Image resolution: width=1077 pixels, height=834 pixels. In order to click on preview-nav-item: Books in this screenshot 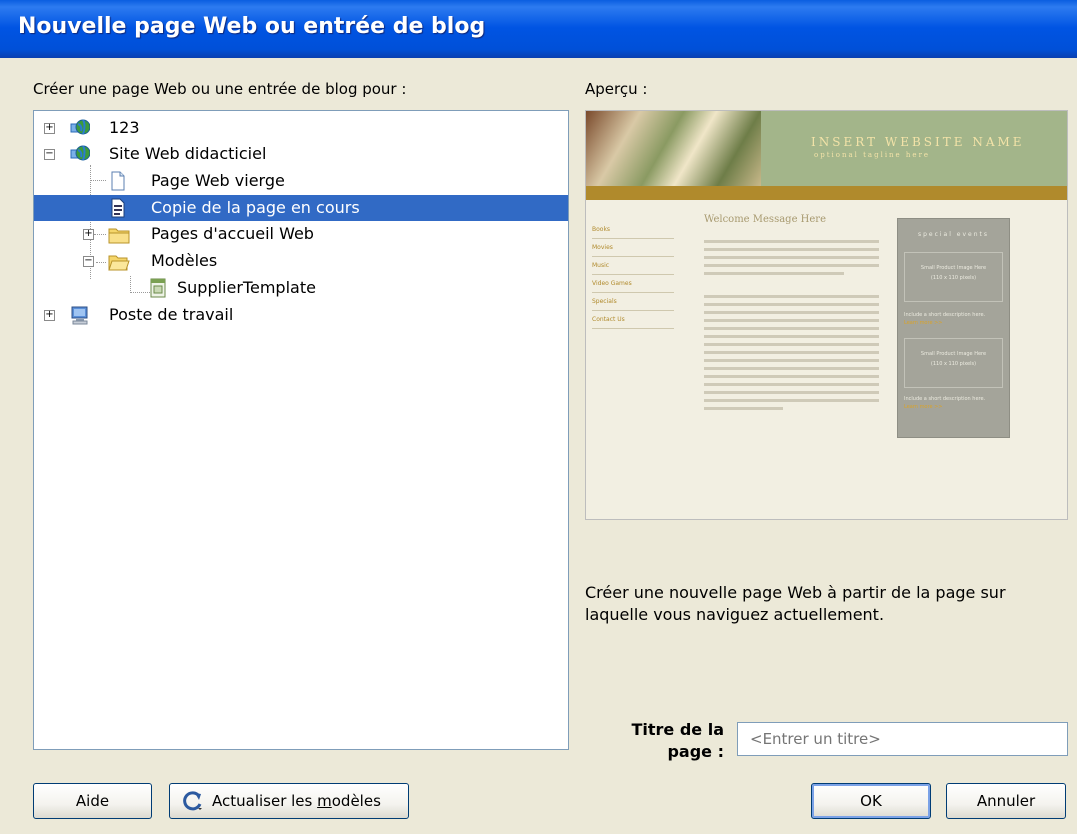, I will do `click(633, 230)`.